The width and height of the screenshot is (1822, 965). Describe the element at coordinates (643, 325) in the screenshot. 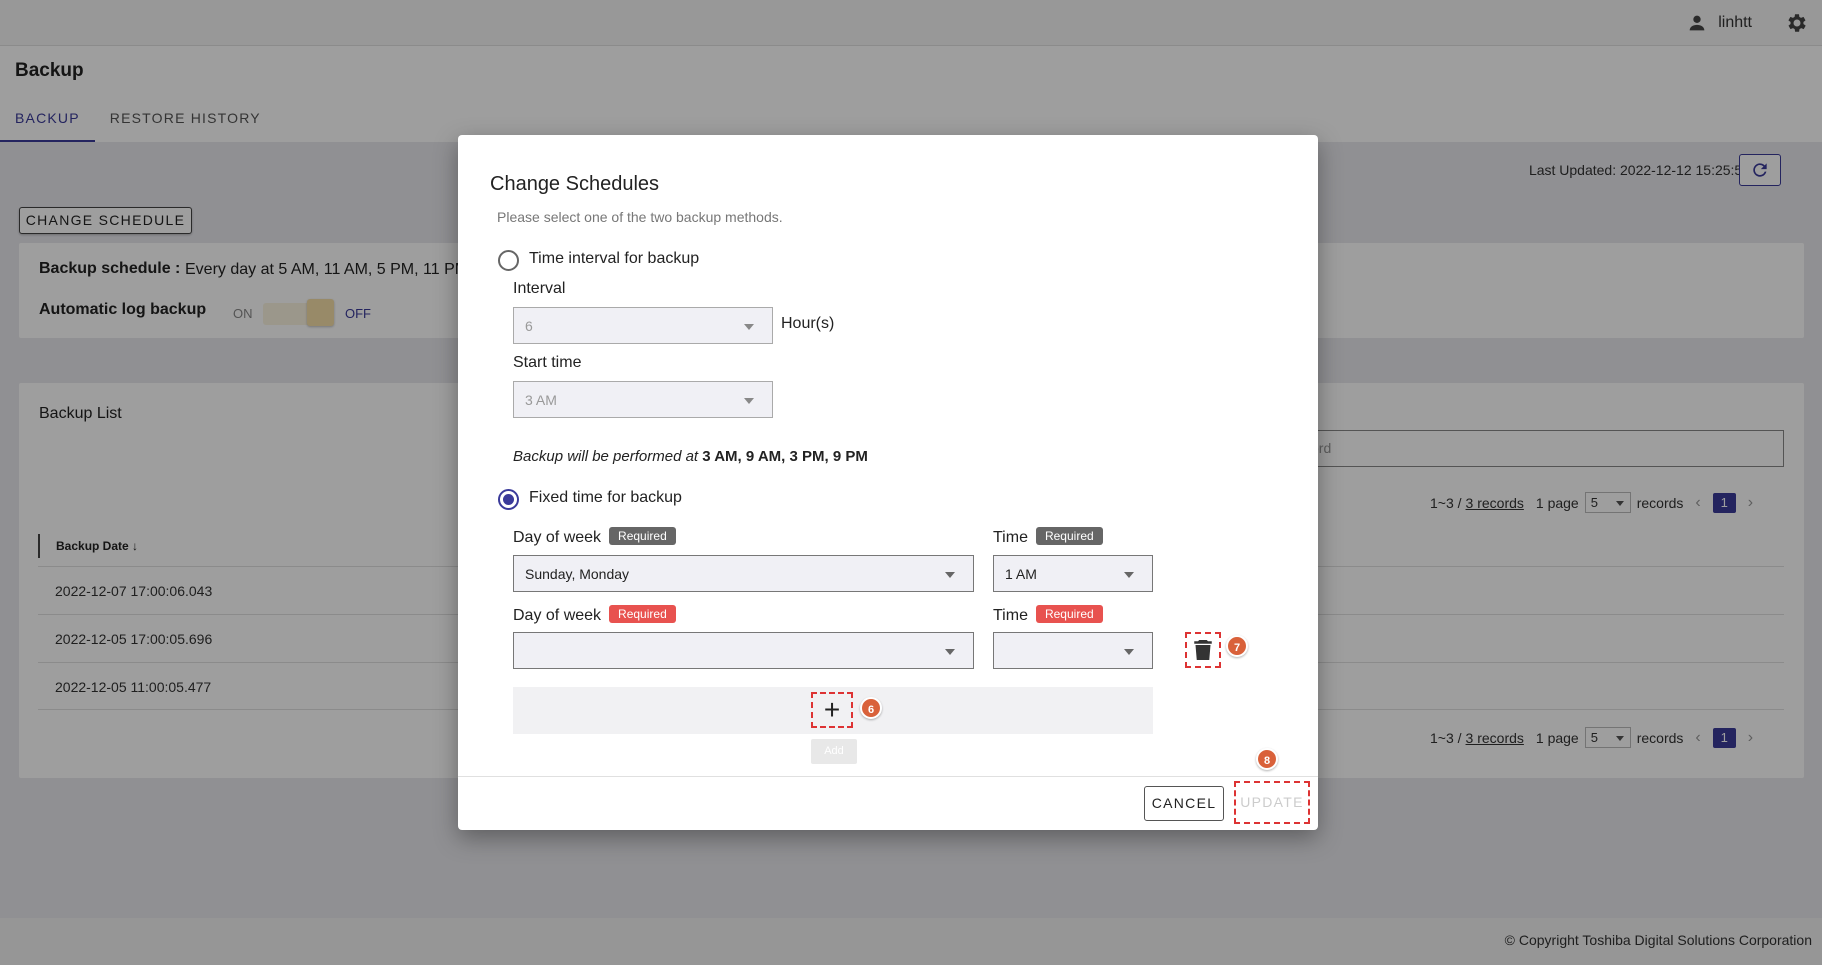

I see `interval-select: 6` at that location.